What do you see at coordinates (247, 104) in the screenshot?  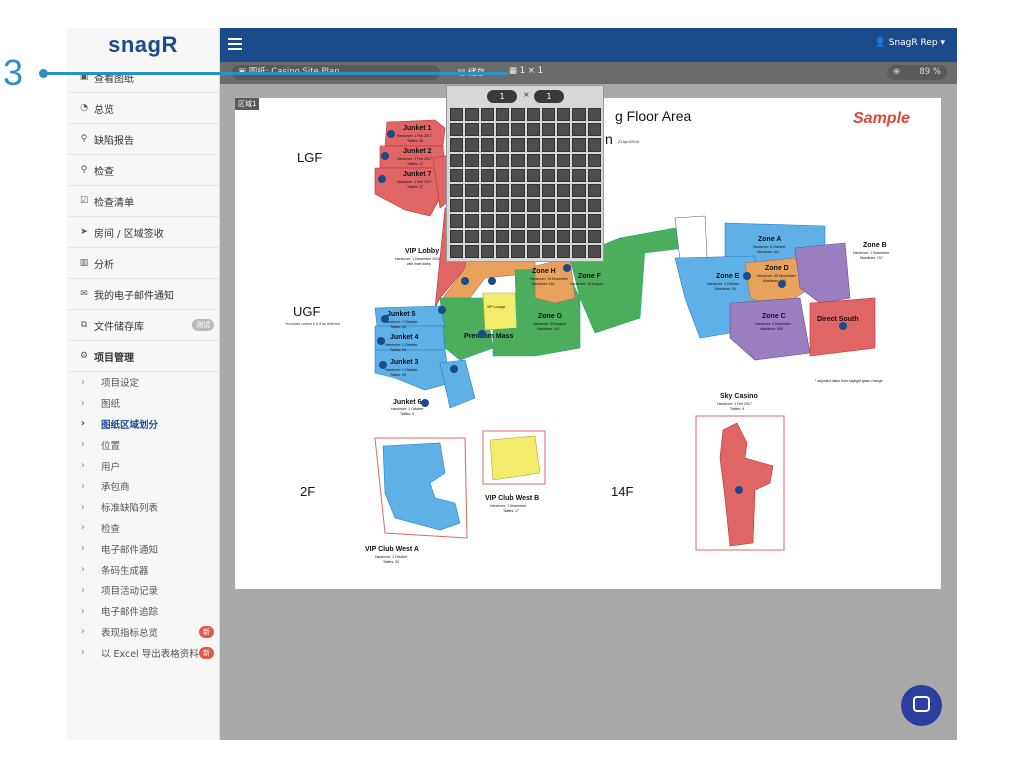 I see `area-tag: 区域1` at bounding box center [247, 104].